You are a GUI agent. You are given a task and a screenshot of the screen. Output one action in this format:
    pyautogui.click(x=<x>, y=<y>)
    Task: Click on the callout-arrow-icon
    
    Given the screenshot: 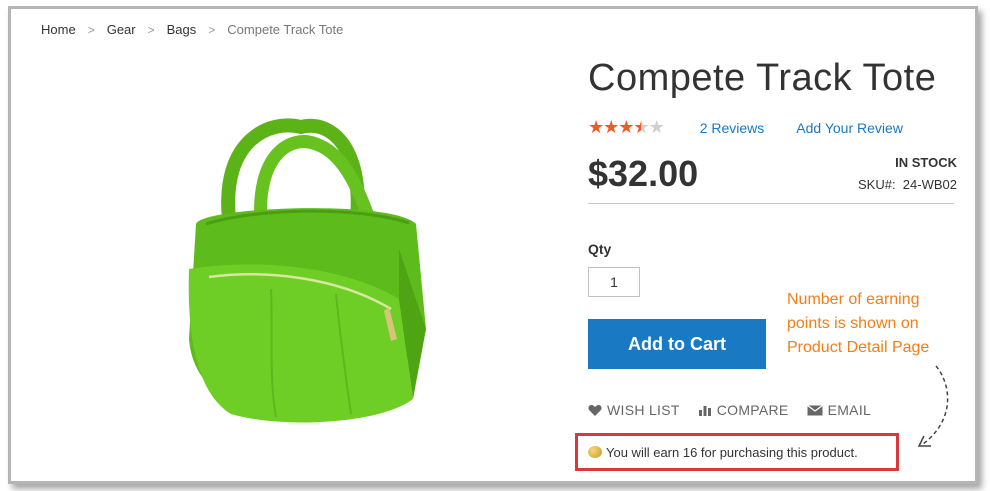 What is the action you would take?
    pyautogui.click(x=933, y=406)
    